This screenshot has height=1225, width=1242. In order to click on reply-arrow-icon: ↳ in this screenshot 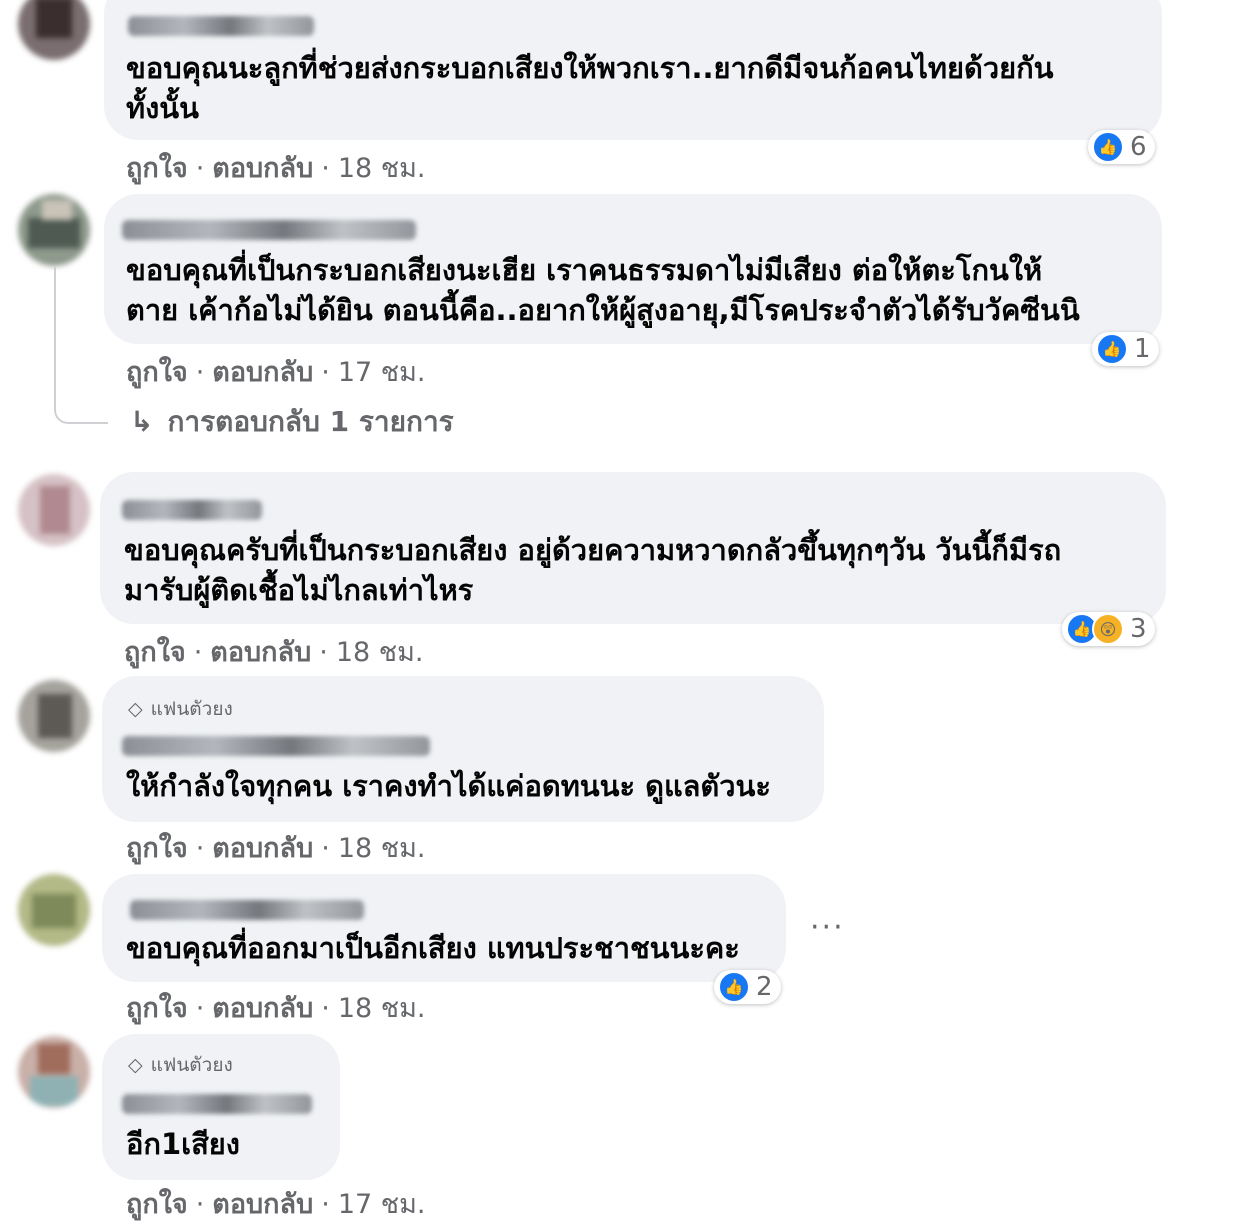, I will do `click(142, 421)`.